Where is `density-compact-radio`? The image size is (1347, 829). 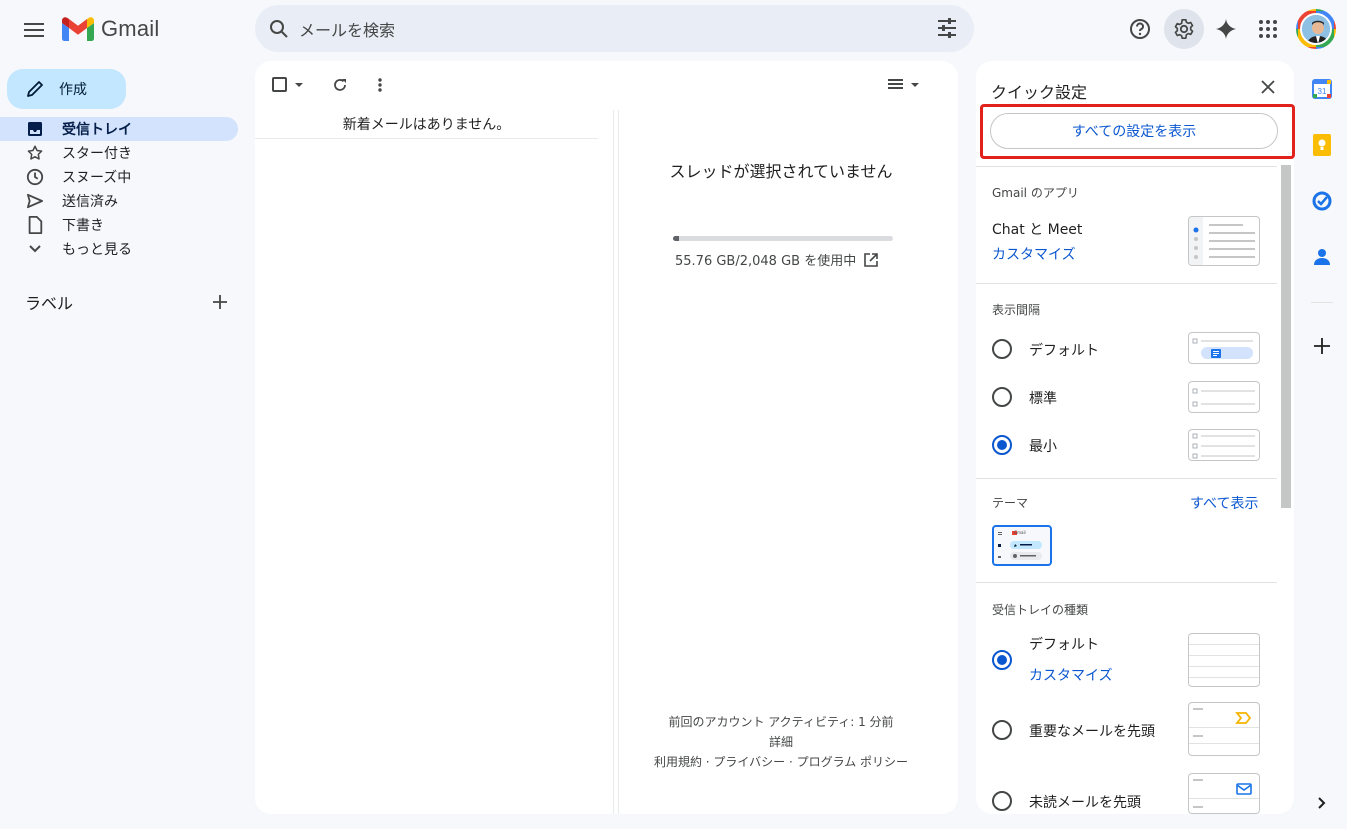
density-compact-radio is located at coordinates (1002, 445).